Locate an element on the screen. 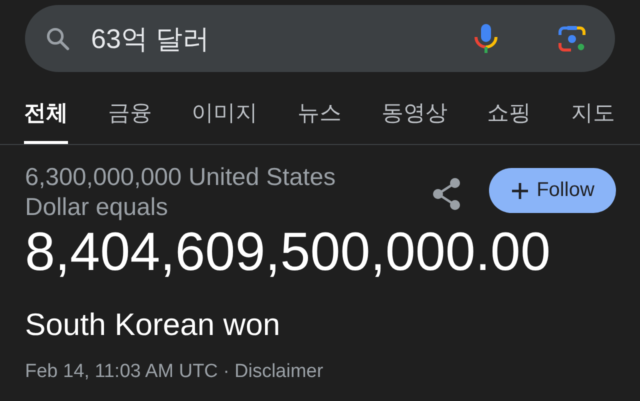 This screenshot has height=401, width=640. tab: 지도 is located at coordinates (592, 119).